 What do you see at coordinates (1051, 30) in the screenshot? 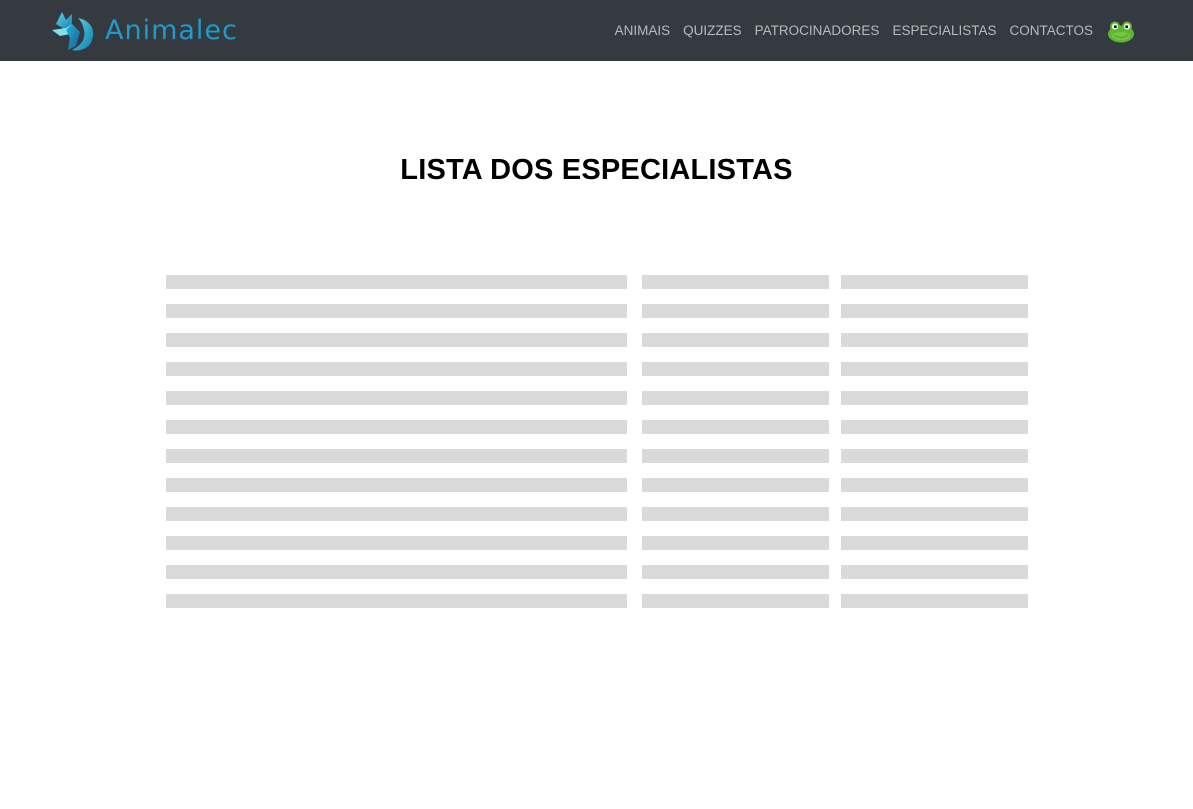
I see `nav-item-contactos: CONTACTOS` at bounding box center [1051, 30].